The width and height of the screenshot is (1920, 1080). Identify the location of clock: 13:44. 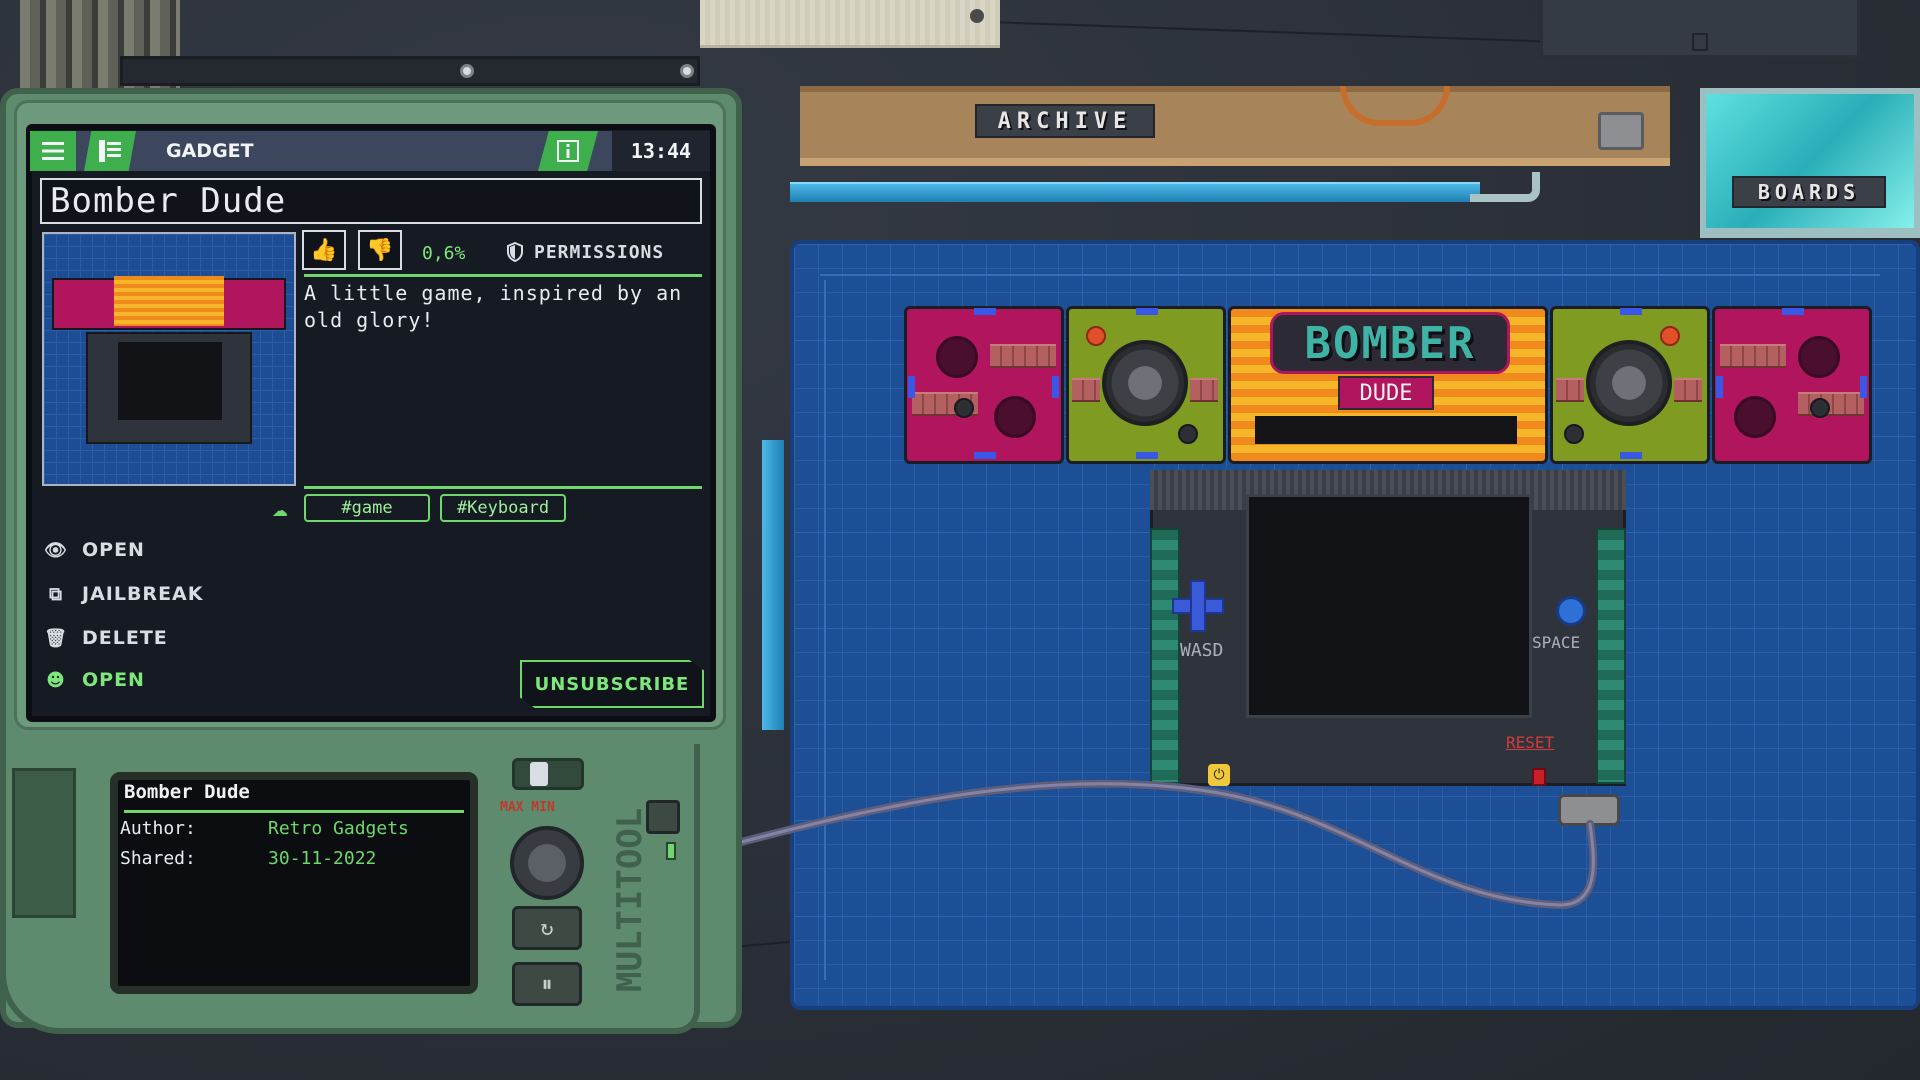
(661, 151).